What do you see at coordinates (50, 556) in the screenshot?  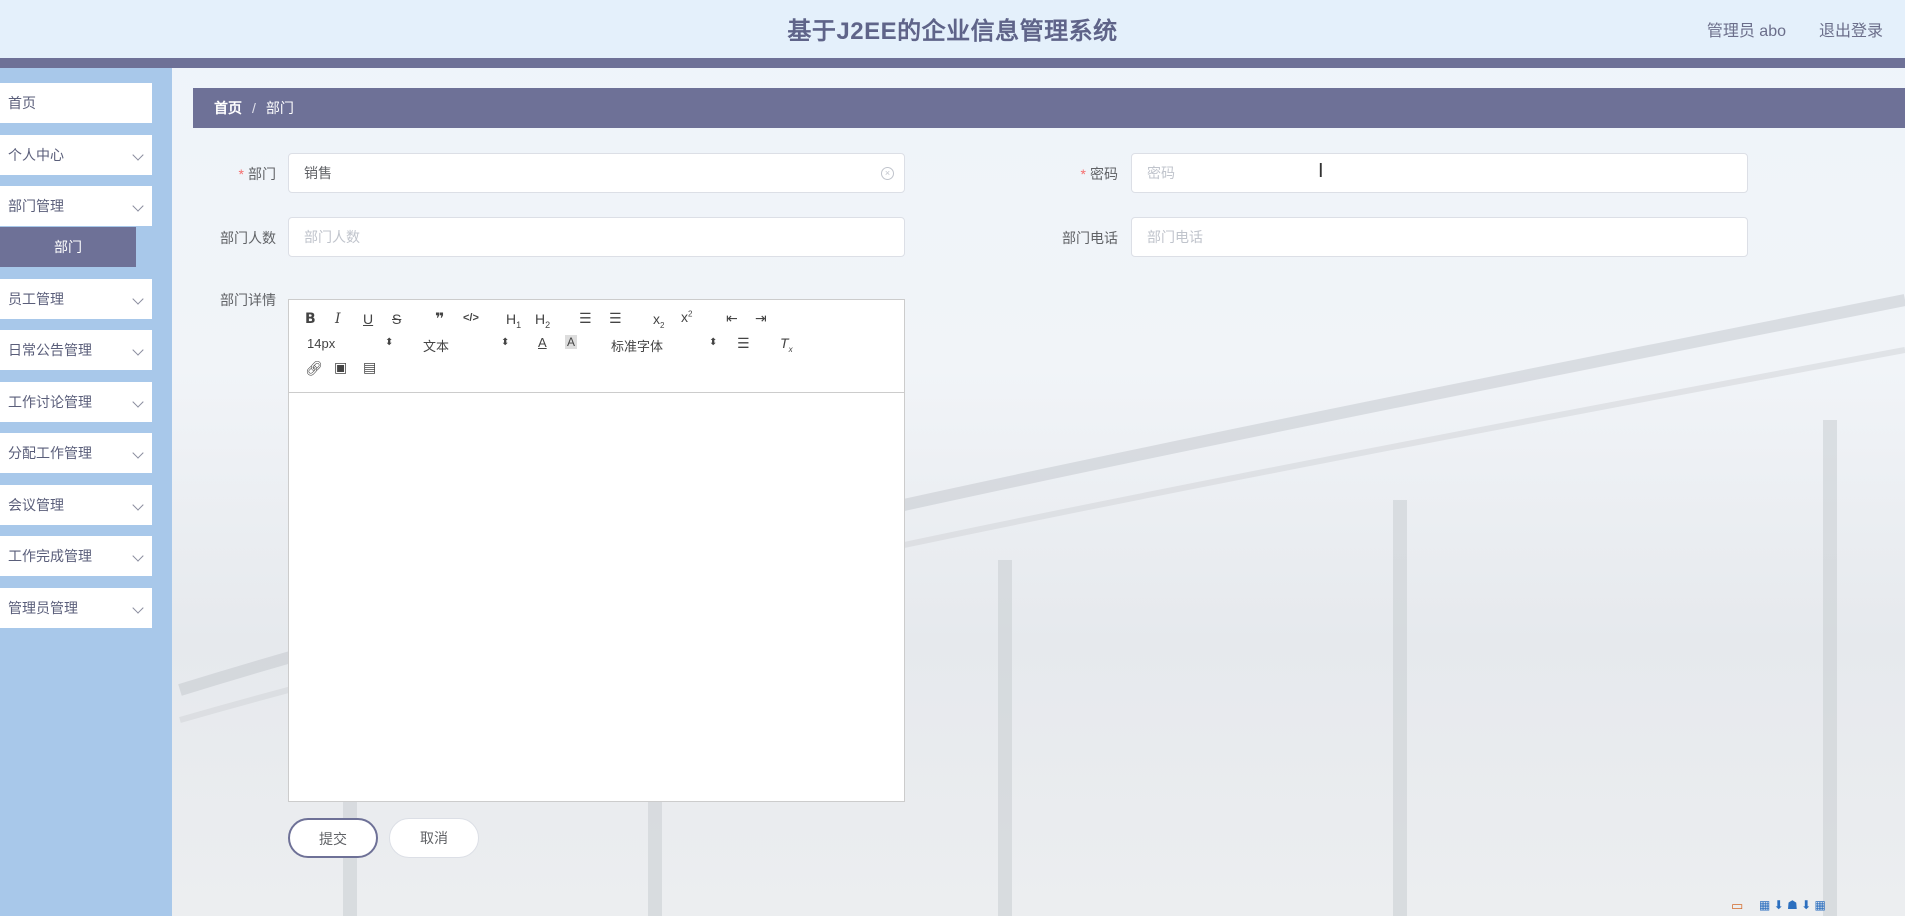 I see `sidebar-item-label: 工作完成管理` at bounding box center [50, 556].